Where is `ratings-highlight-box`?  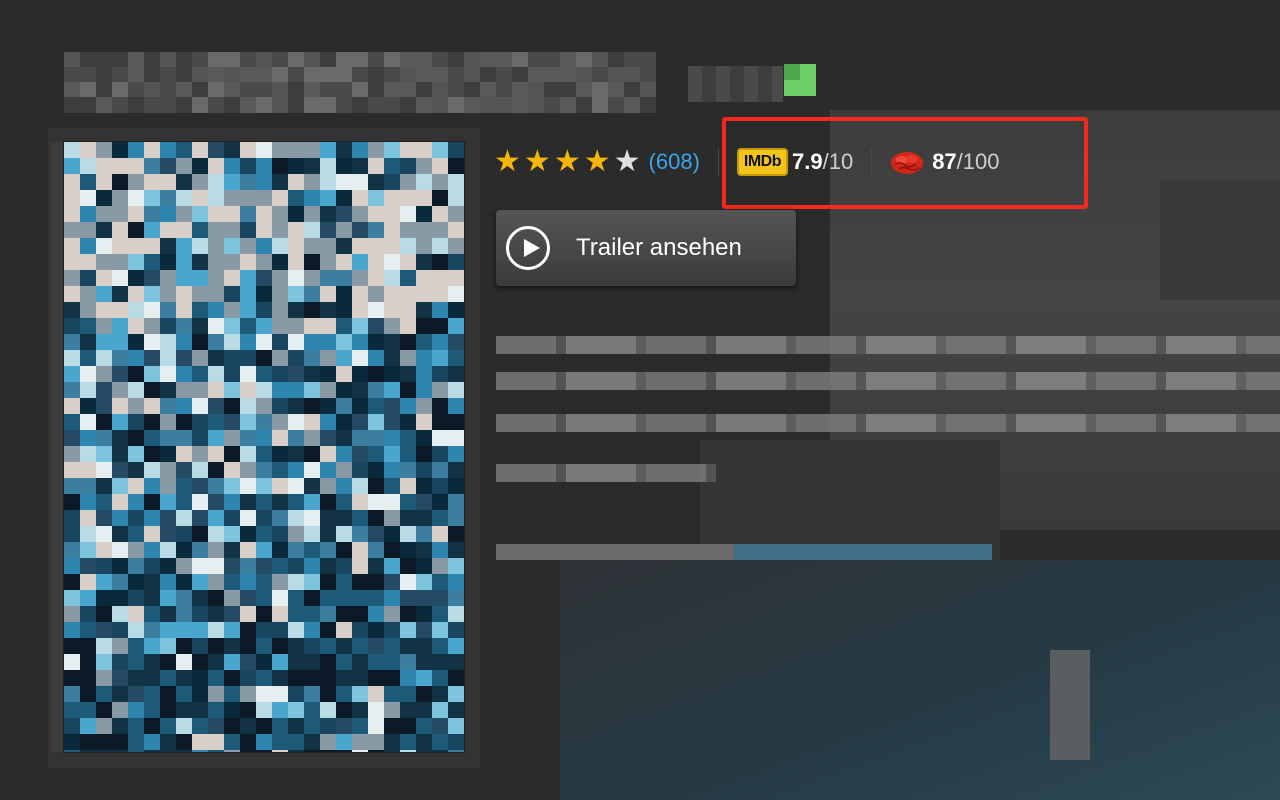 ratings-highlight-box is located at coordinates (905, 163).